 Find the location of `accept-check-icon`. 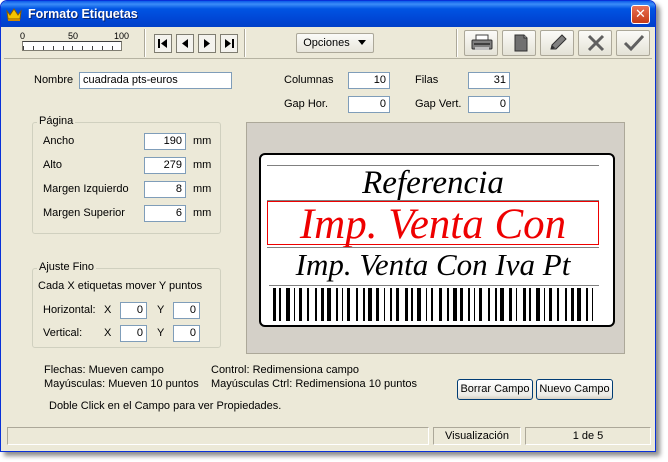

accept-check-icon is located at coordinates (634, 43).